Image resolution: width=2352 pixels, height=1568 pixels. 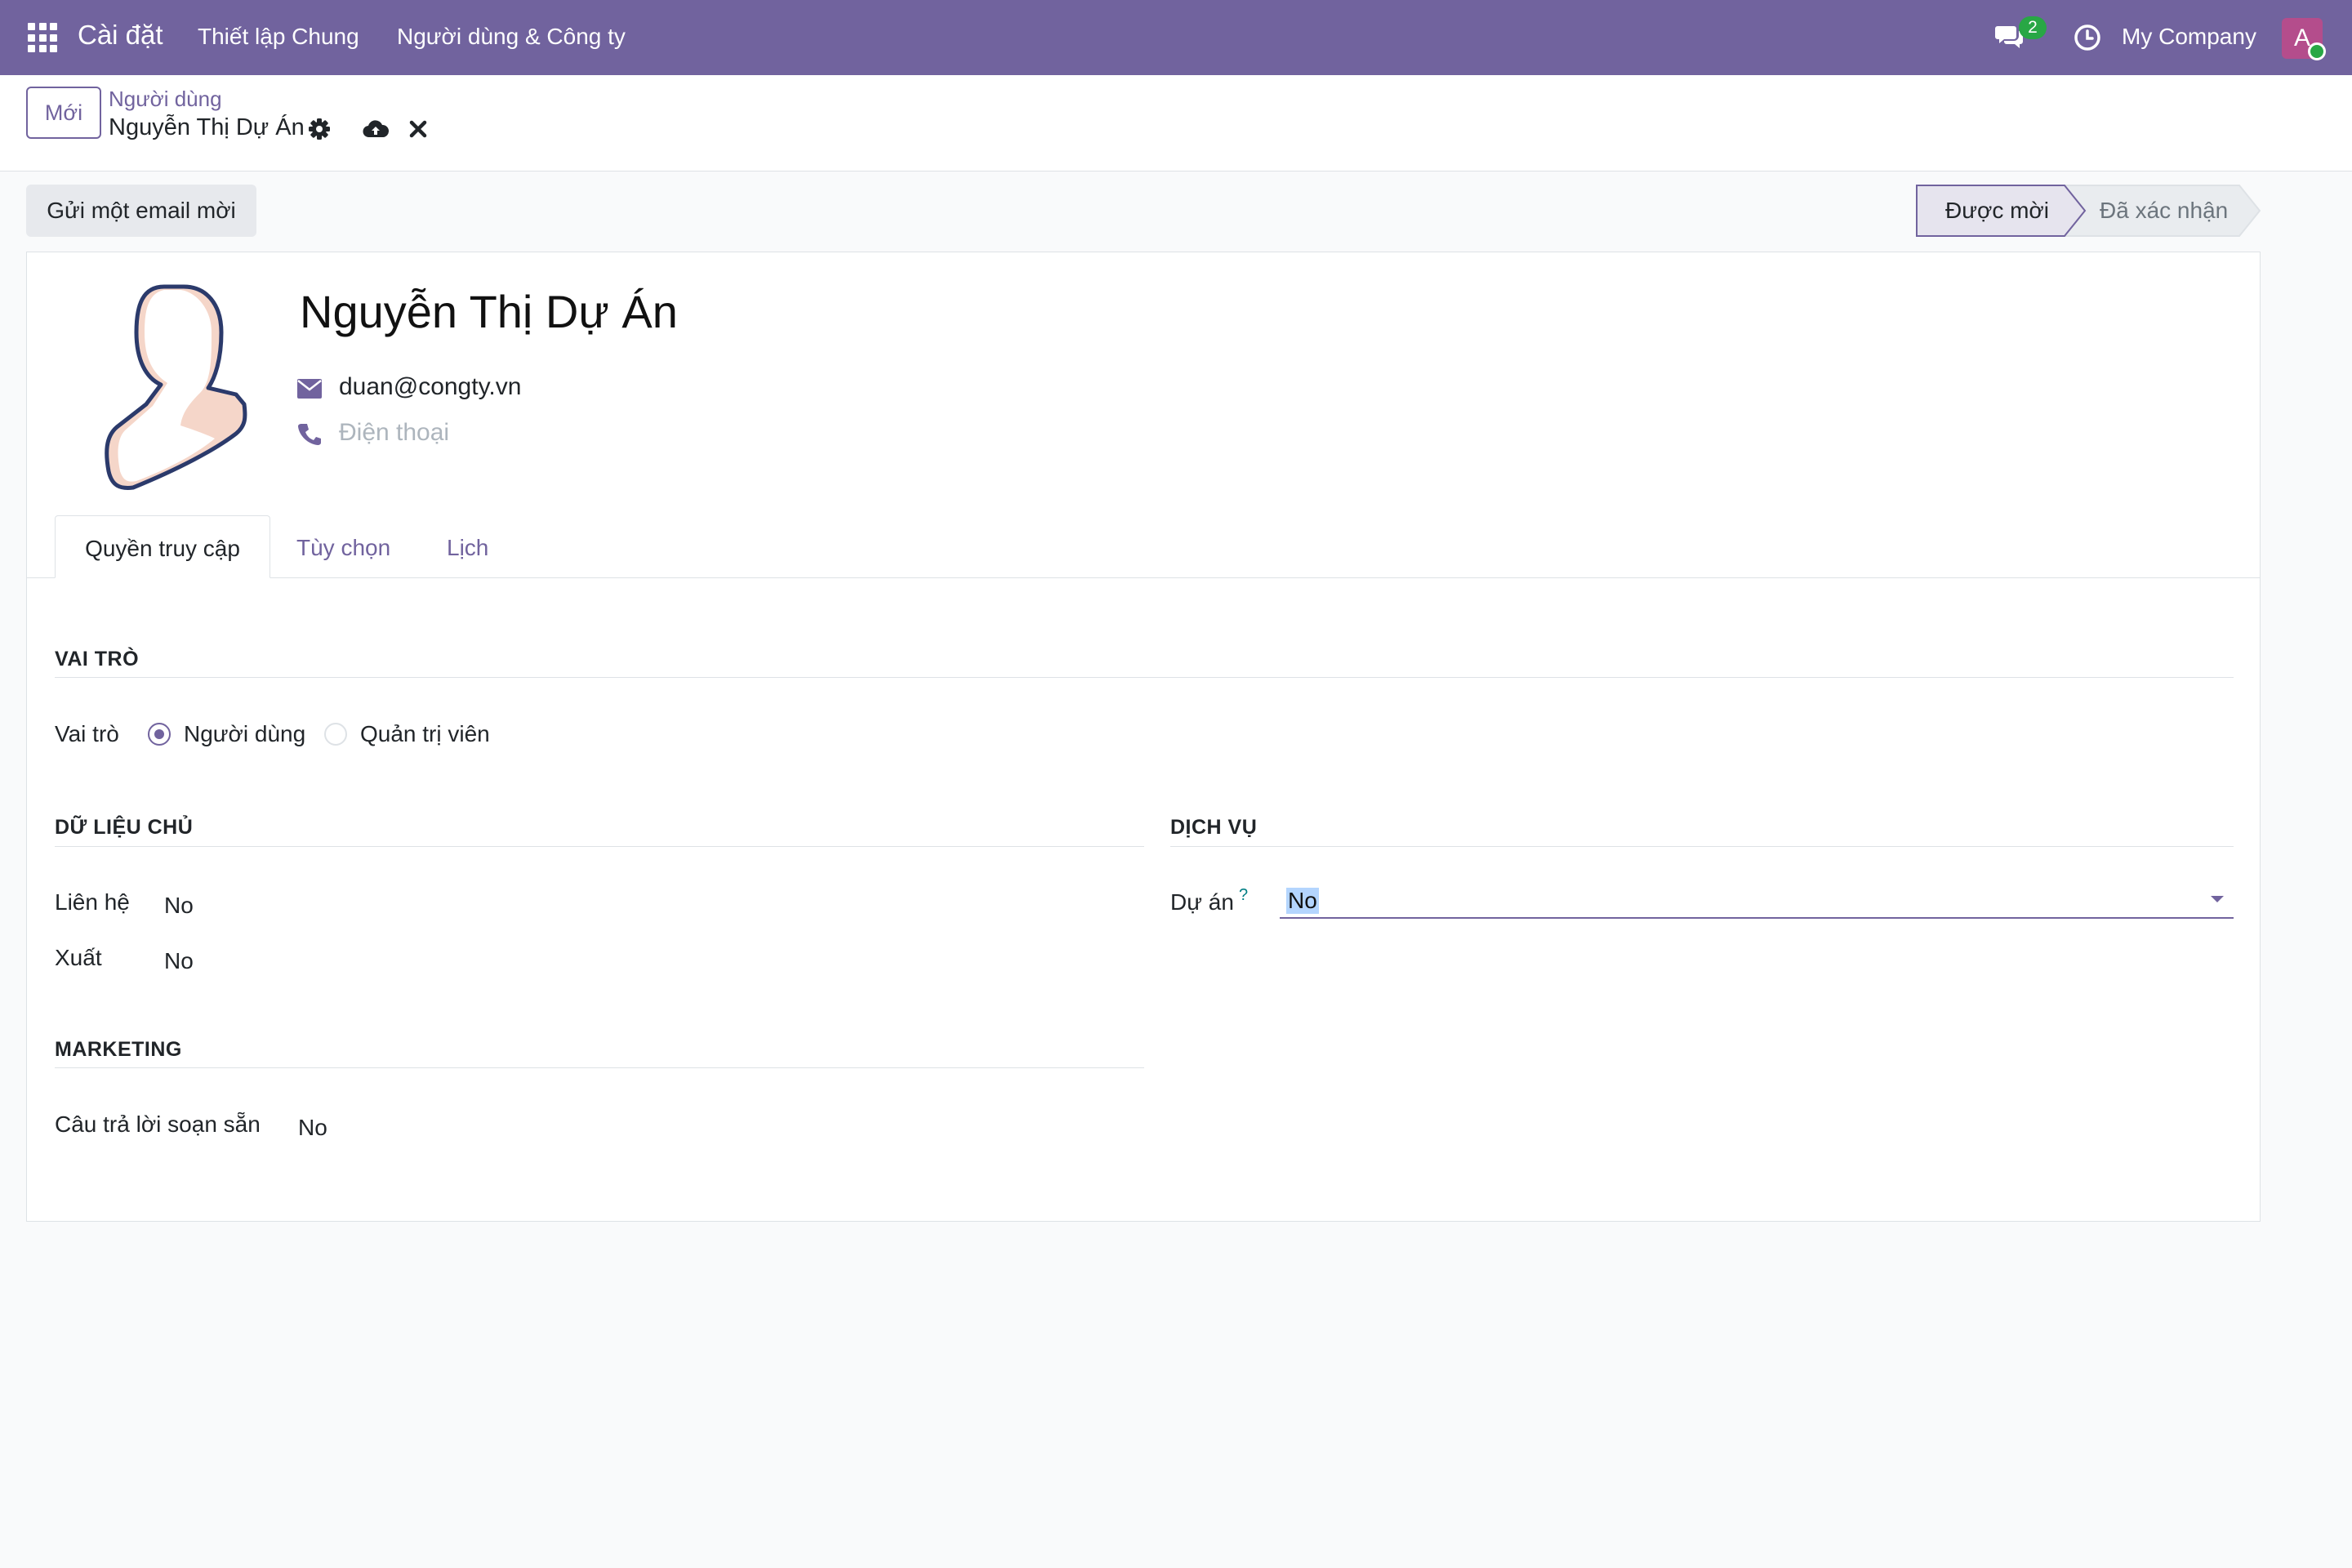 I want to click on envelope-icon, so click(x=309, y=389).